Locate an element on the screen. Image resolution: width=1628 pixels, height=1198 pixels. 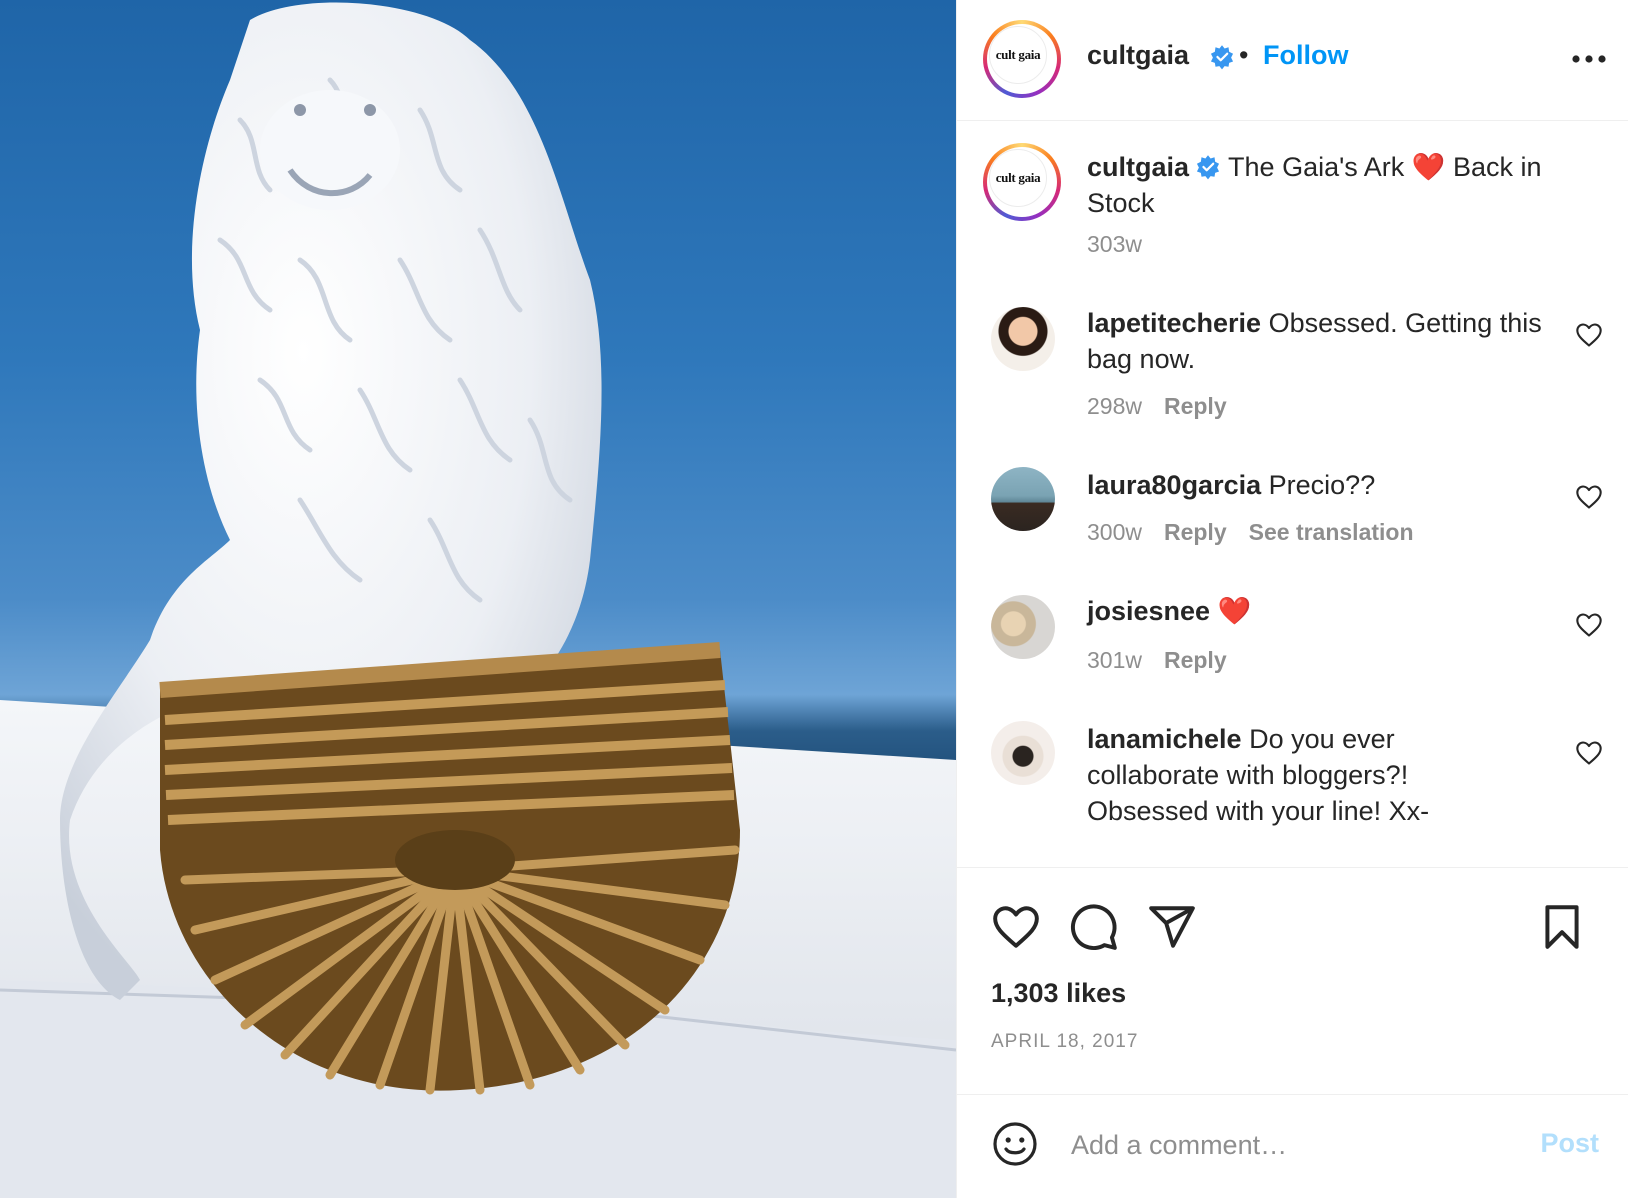
comment-username: laura80garcia is located at coordinates (1174, 485).